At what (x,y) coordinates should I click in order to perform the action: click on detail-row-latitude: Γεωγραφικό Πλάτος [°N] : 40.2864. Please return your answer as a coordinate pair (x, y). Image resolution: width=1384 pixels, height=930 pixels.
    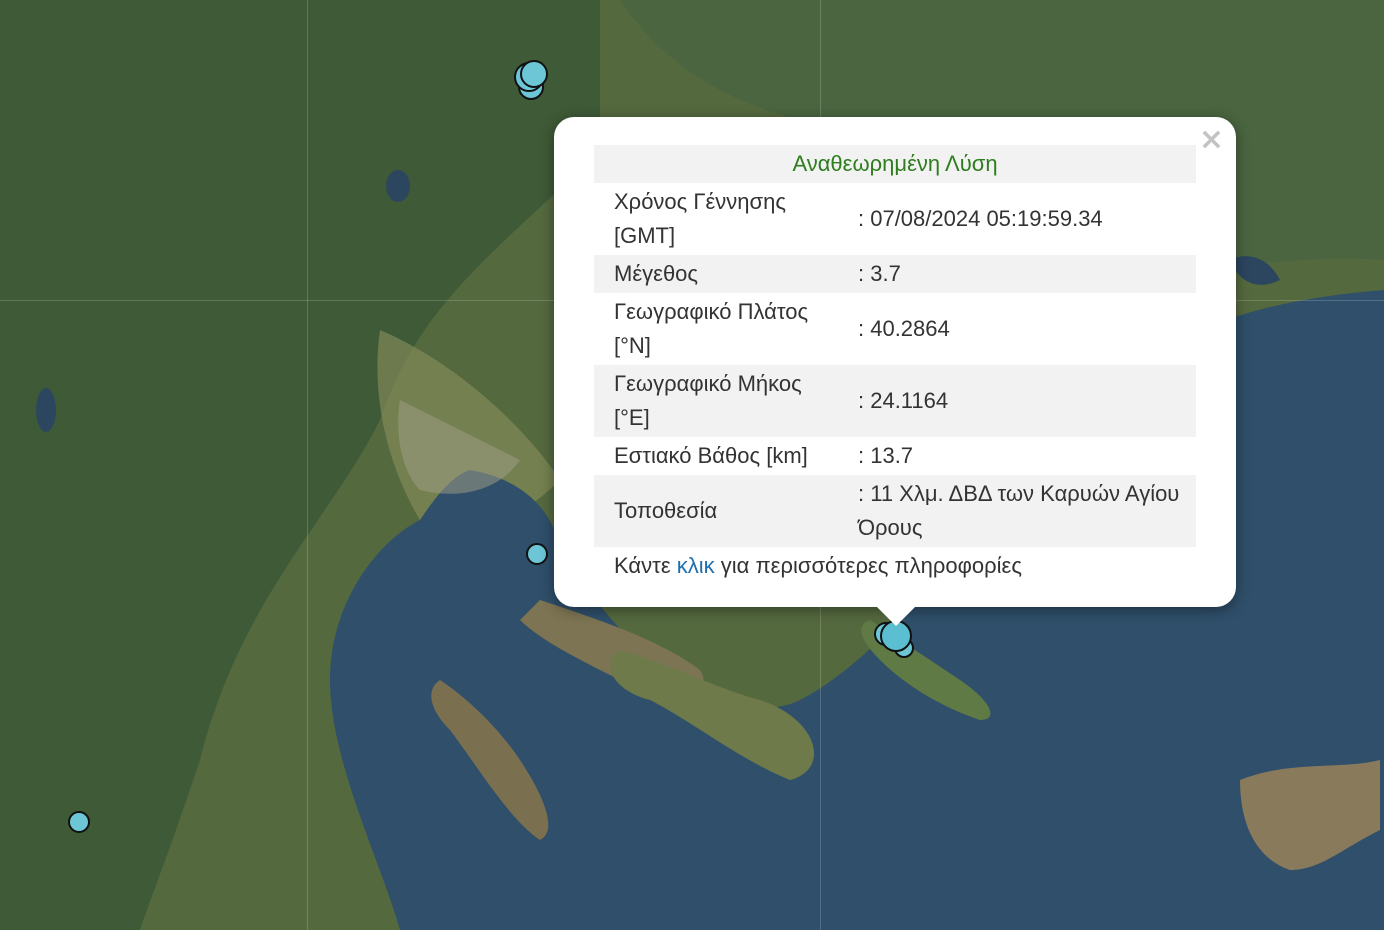
    Looking at the image, I should click on (895, 329).